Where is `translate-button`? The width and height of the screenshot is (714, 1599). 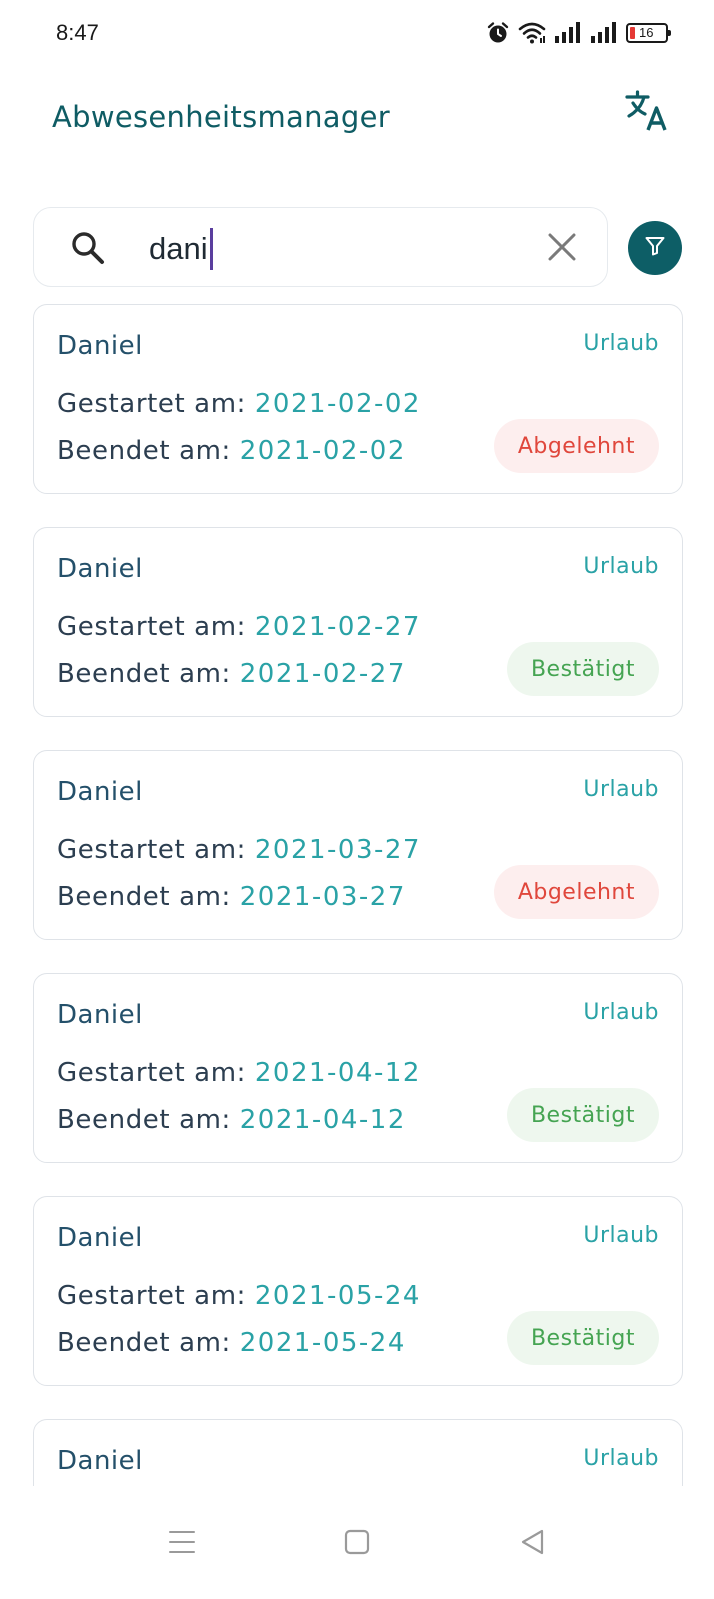
translate-button is located at coordinates (647, 113).